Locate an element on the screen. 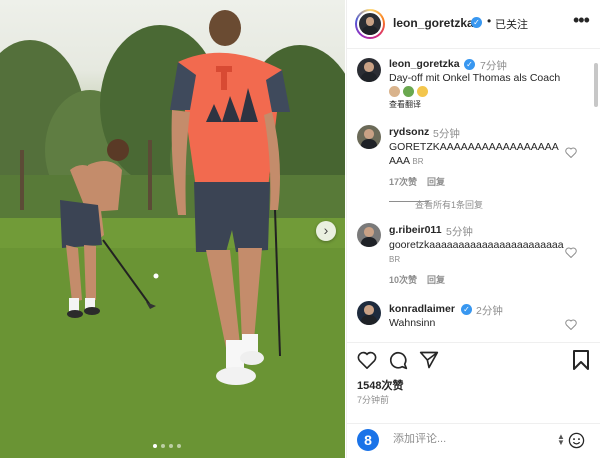 This screenshot has width=600, height=460. caption-avatar is located at coordinates (369, 70).